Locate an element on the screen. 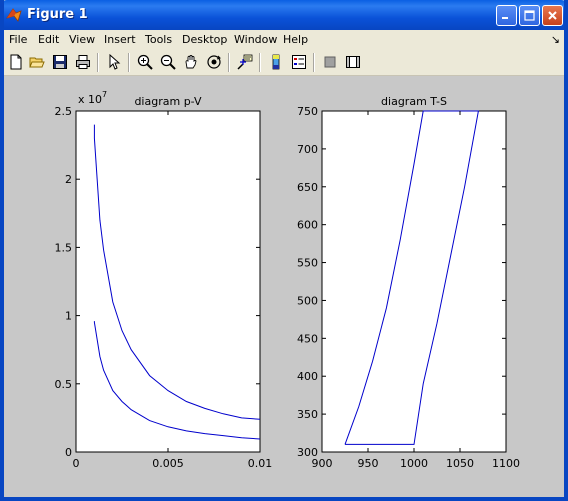 The image size is (568, 501). data-cursor-button is located at coordinates (245, 62).